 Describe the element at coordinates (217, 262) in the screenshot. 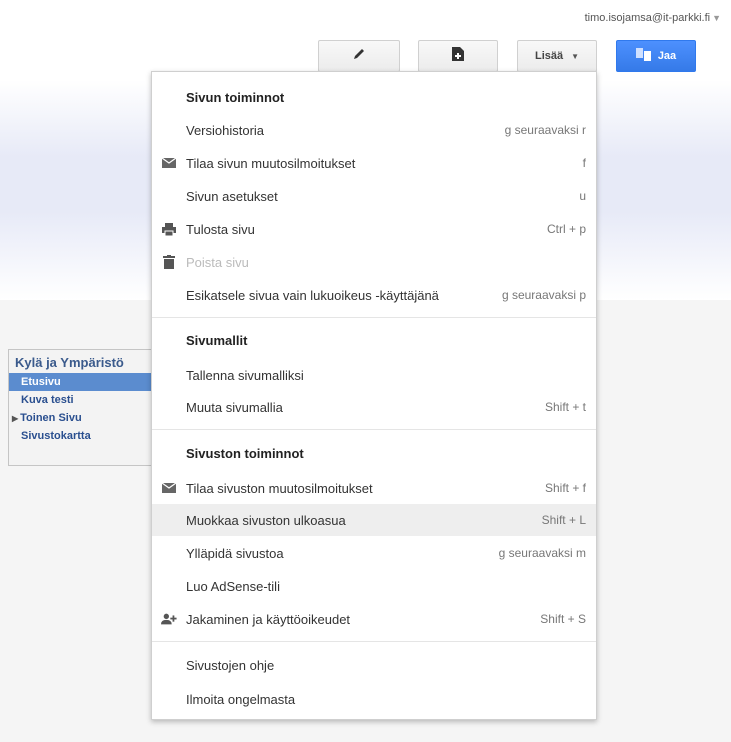

I see `menu-item-label: Poista sivu` at that location.